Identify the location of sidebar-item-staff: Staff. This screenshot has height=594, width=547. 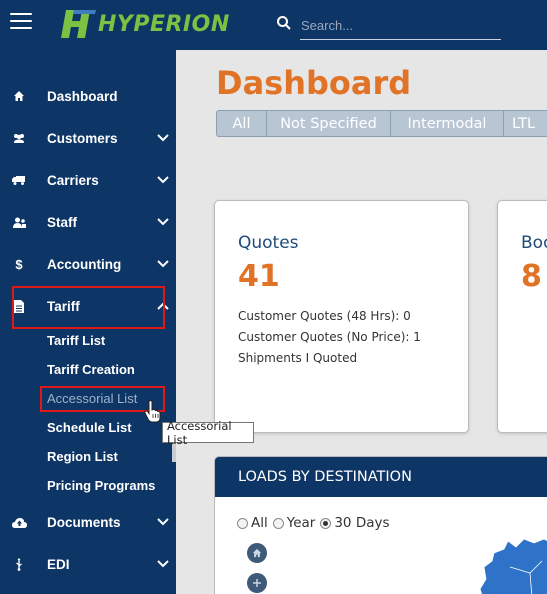
(88, 222).